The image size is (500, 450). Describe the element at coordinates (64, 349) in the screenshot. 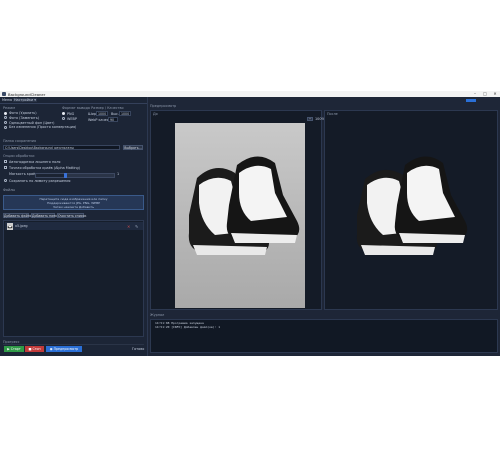

I see `preview-button: ◉ Предпросмотр` at that location.